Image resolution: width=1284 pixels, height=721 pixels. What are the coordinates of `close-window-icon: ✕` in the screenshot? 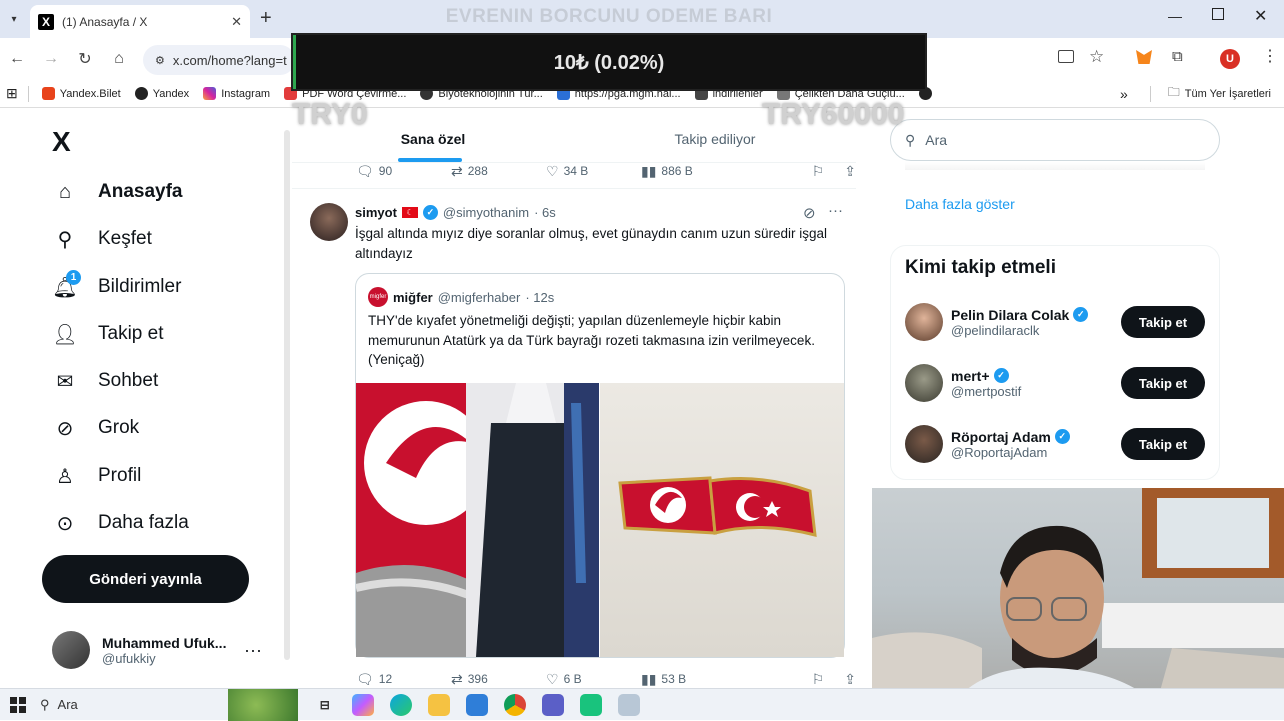 It's located at (1260, 16).